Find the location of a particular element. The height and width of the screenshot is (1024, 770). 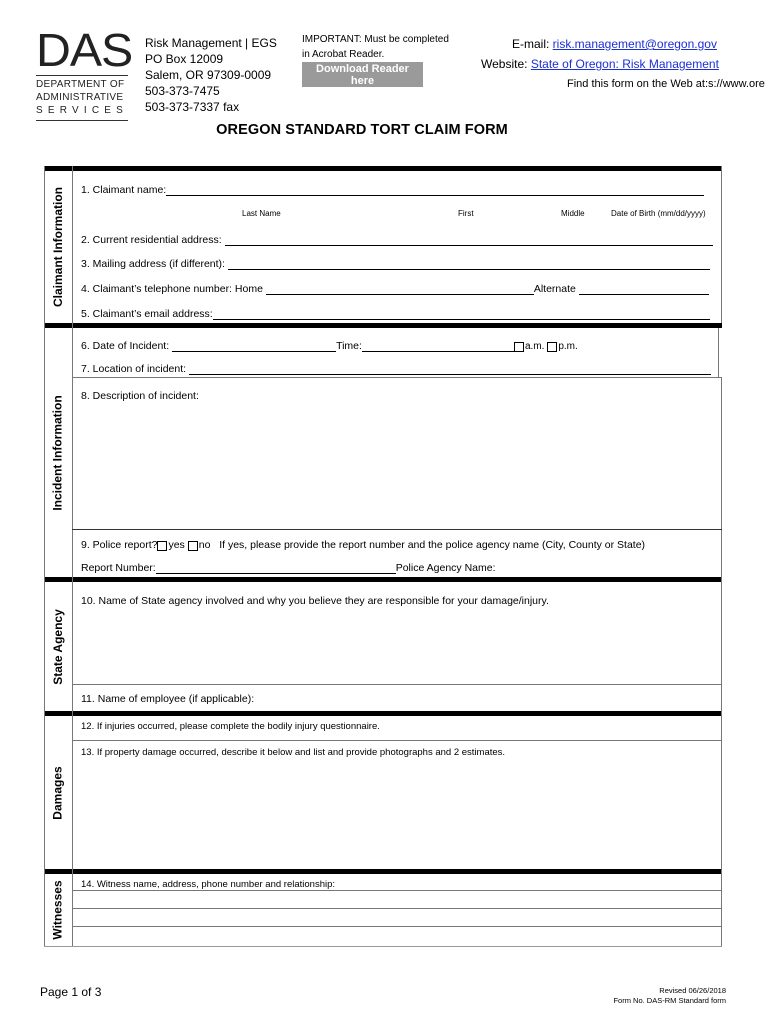

incident-description-label: 8. Description of incident: is located at coordinates (140, 396).